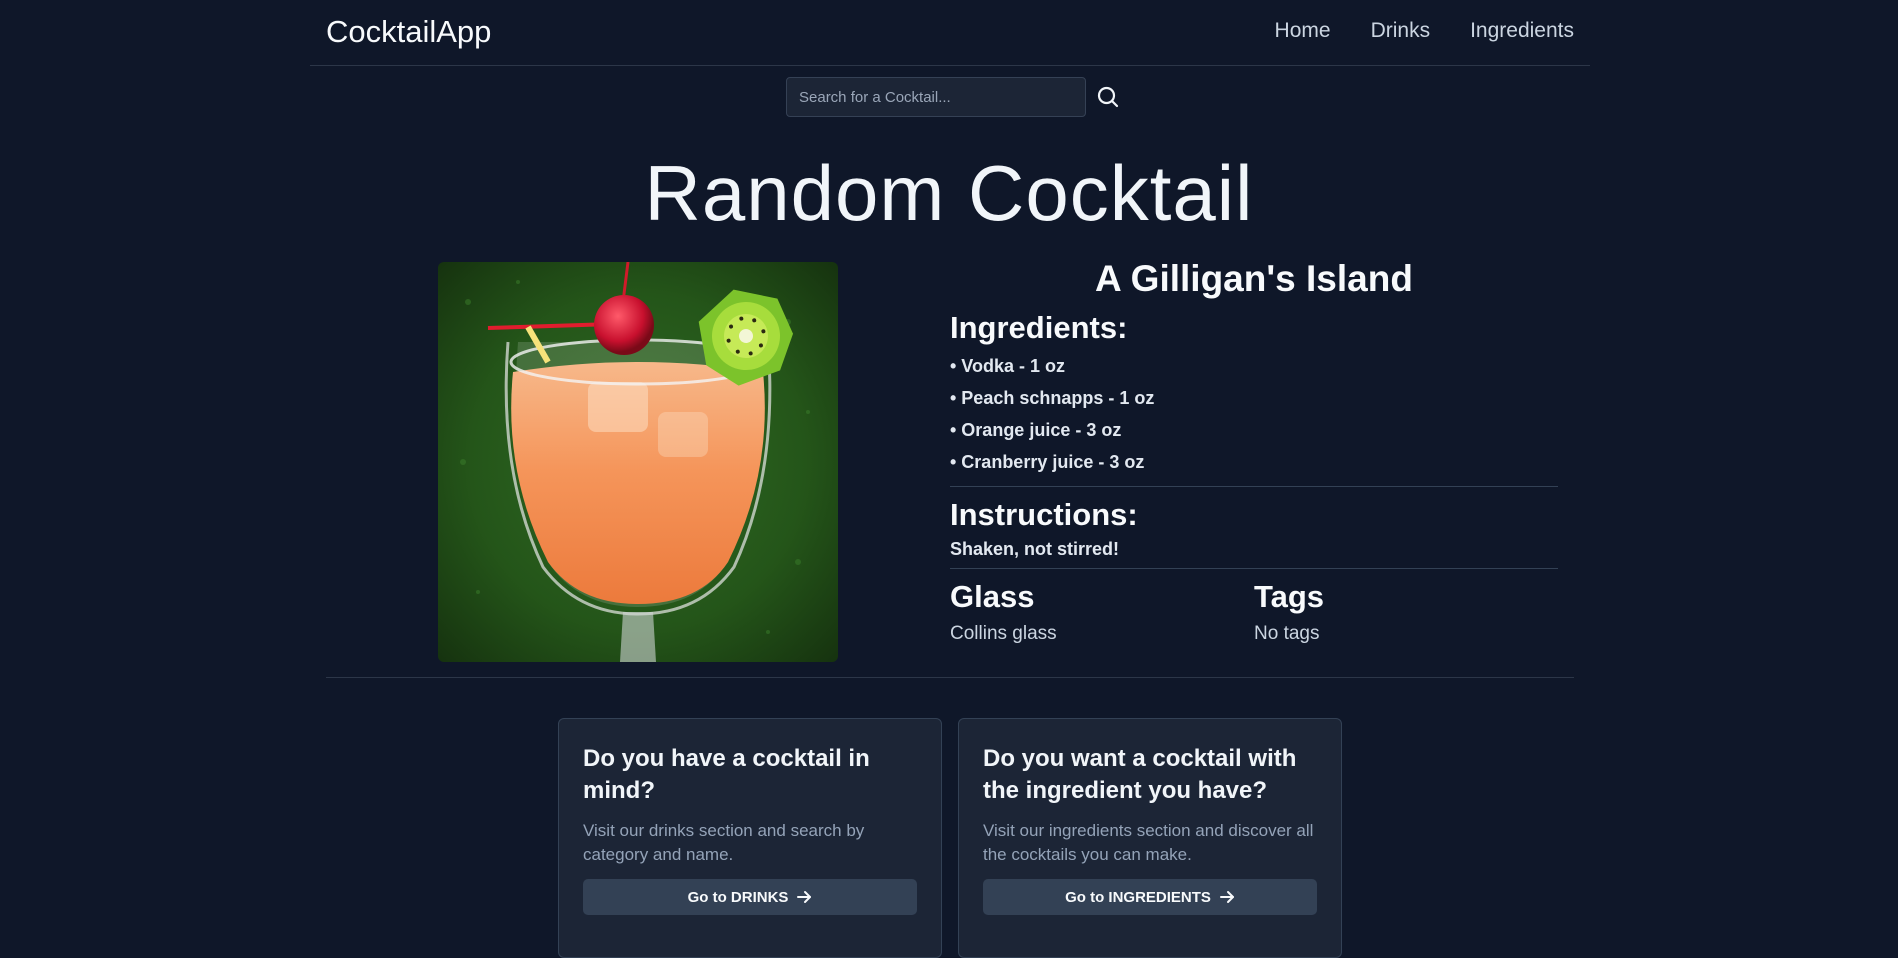 Image resolution: width=1898 pixels, height=958 pixels. What do you see at coordinates (1102, 612) in the screenshot?
I see `glass-section: Glass Collins glass` at bounding box center [1102, 612].